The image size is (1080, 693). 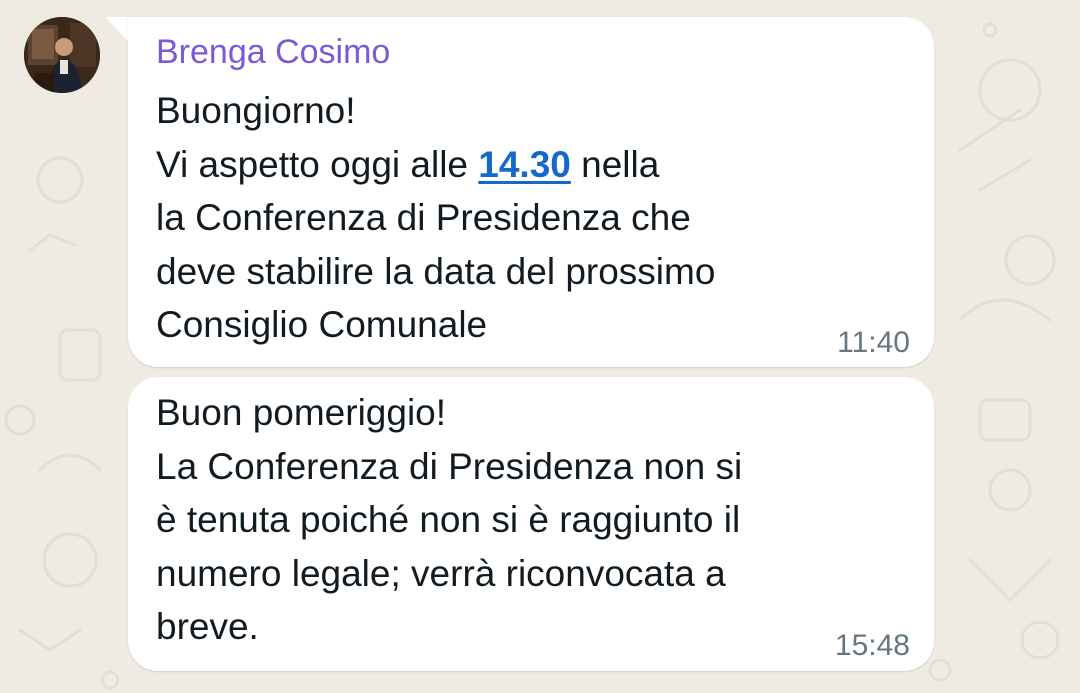 What do you see at coordinates (301, 412) in the screenshot?
I see `message-line: Buon pomeriggio!` at bounding box center [301, 412].